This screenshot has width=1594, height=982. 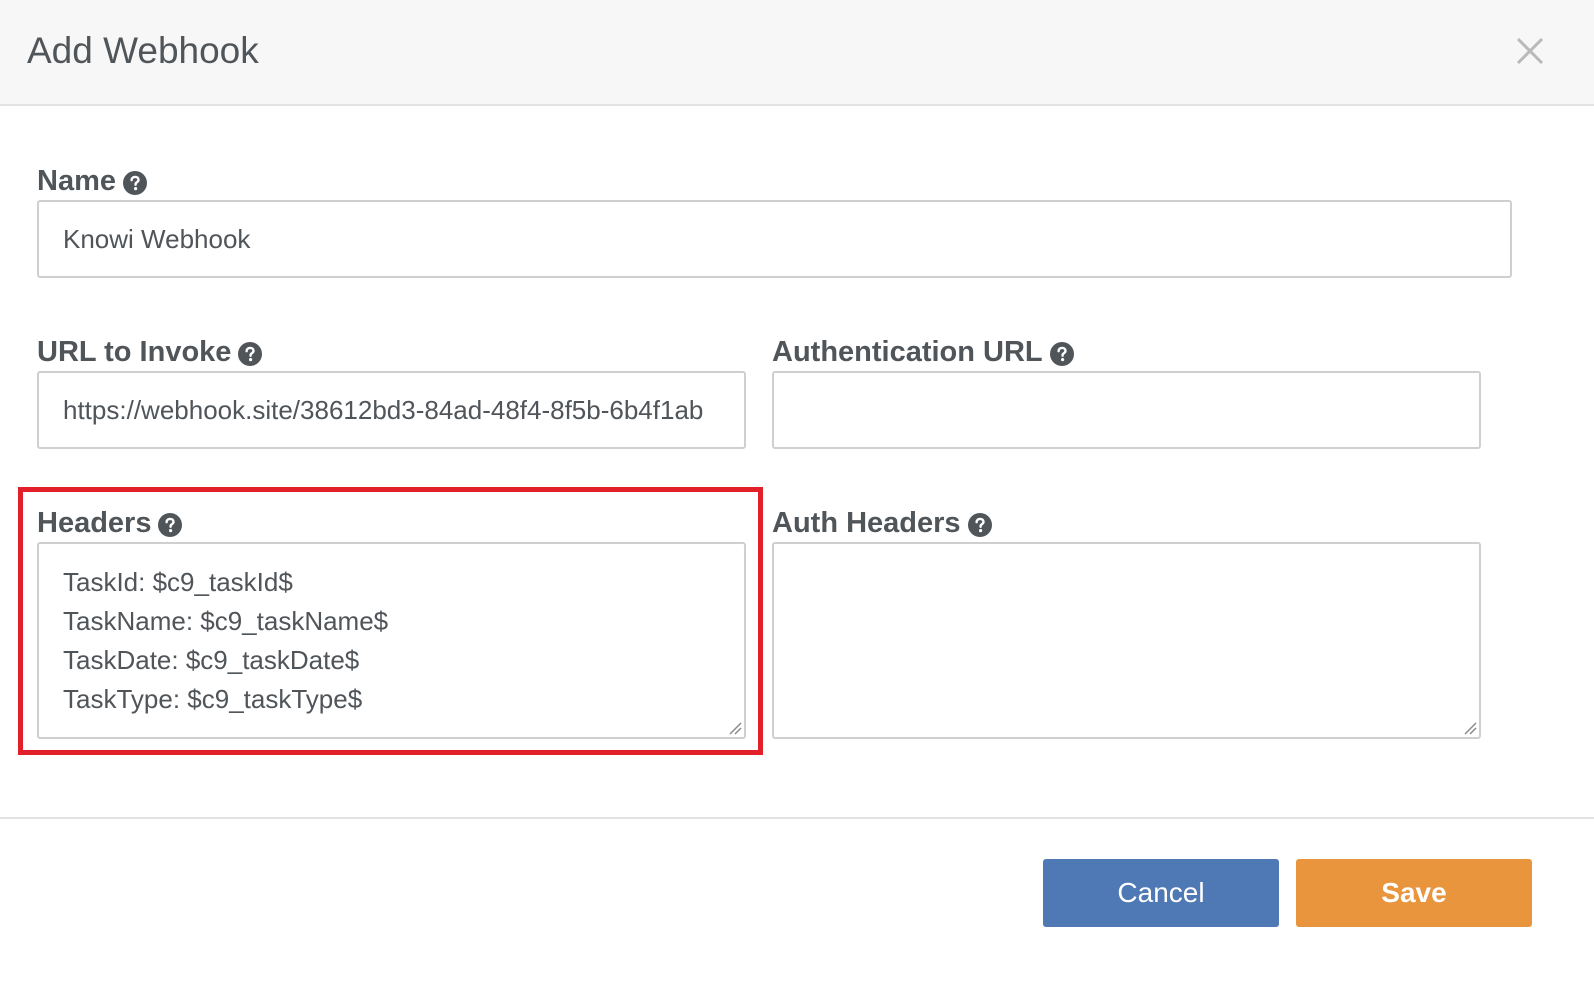 What do you see at coordinates (1126, 410) in the screenshot?
I see `auth-url-input` at bounding box center [1126, 410].